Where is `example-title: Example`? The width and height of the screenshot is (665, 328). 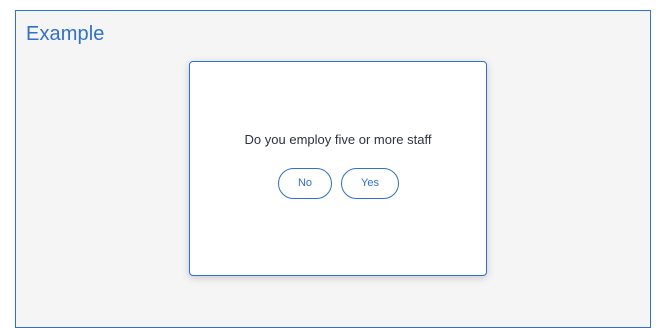 example-title: Example is located at coordinates (65, 34).